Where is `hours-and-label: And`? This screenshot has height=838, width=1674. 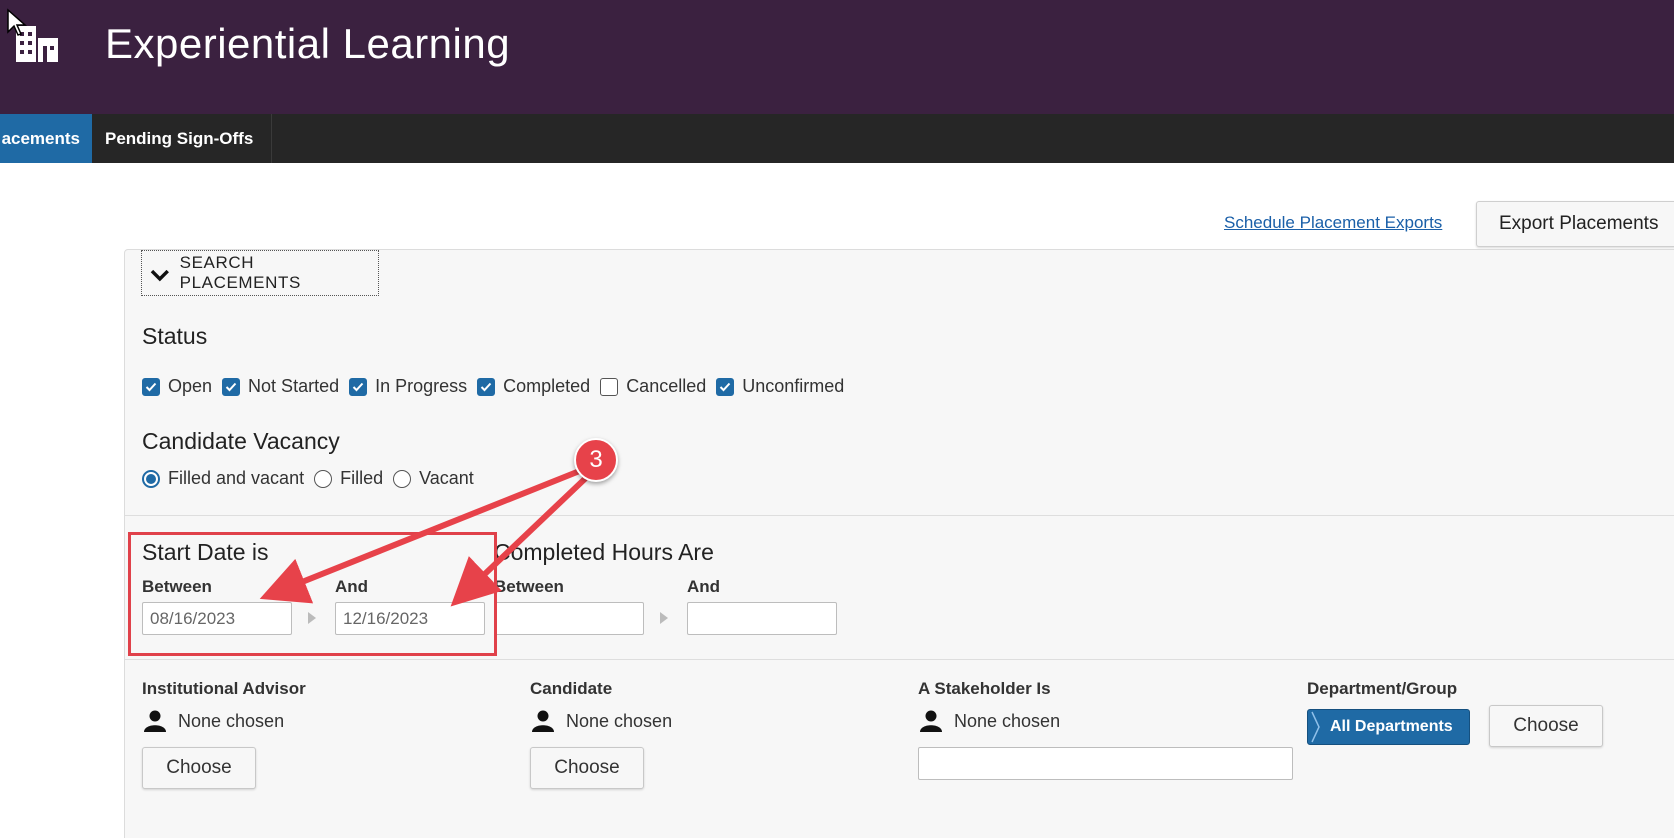
hours-and-label: And is located at coordinates (704, 586).